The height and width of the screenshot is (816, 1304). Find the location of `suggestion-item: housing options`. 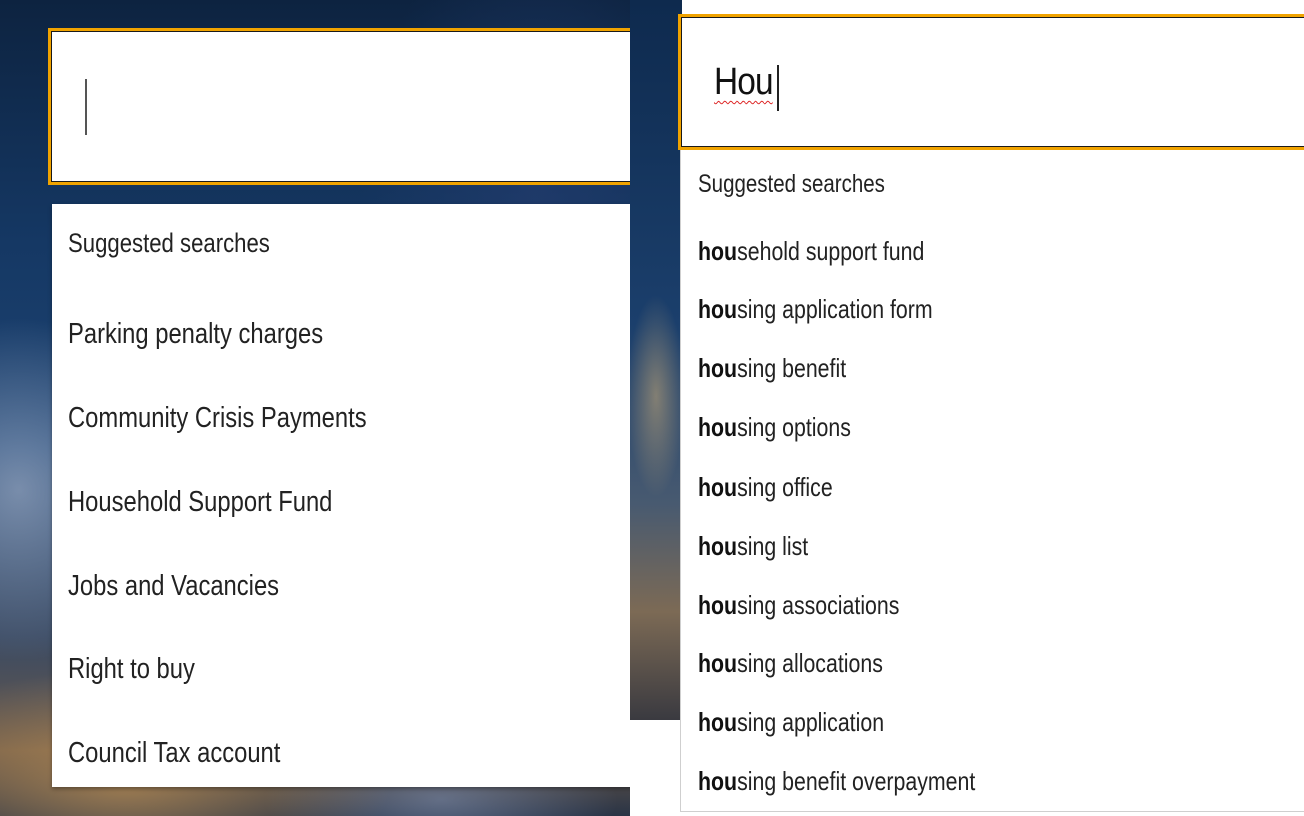

suggestion-item: housing options is located at coordinates (774, 427).